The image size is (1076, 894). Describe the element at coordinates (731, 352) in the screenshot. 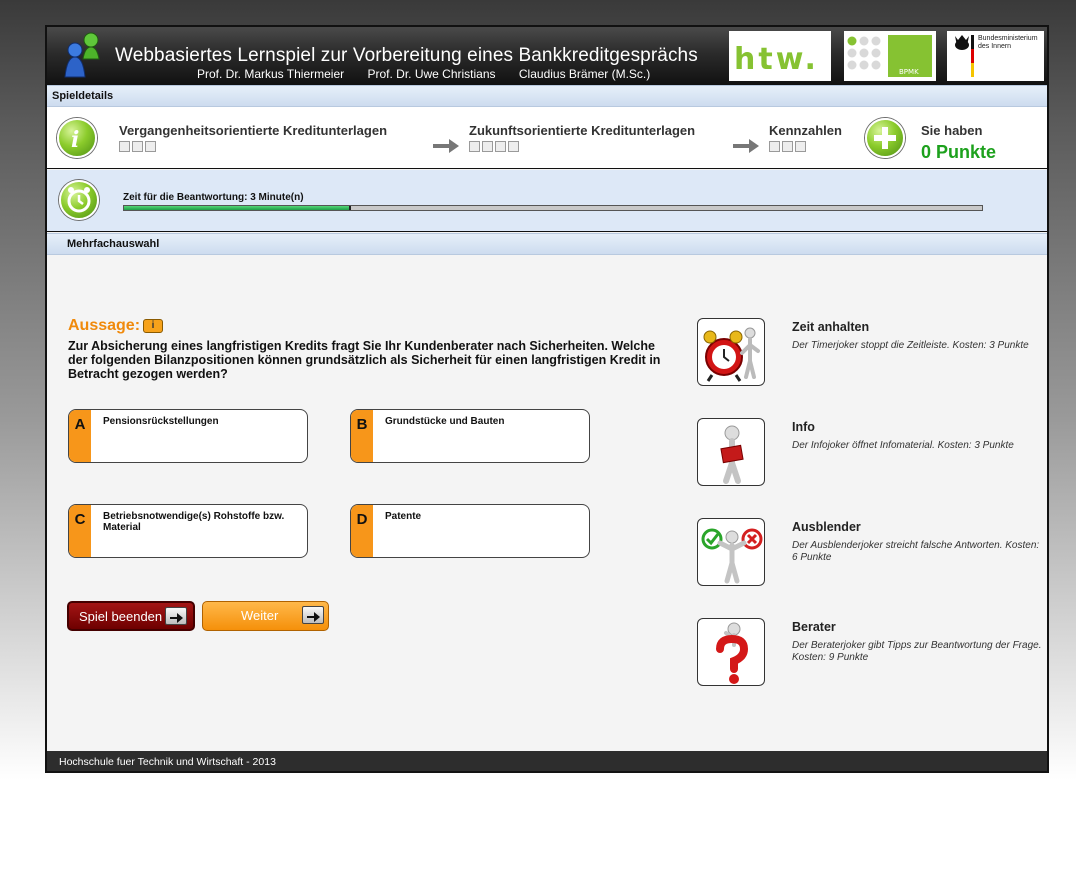

I see `alarm-clock-icon` at that location.